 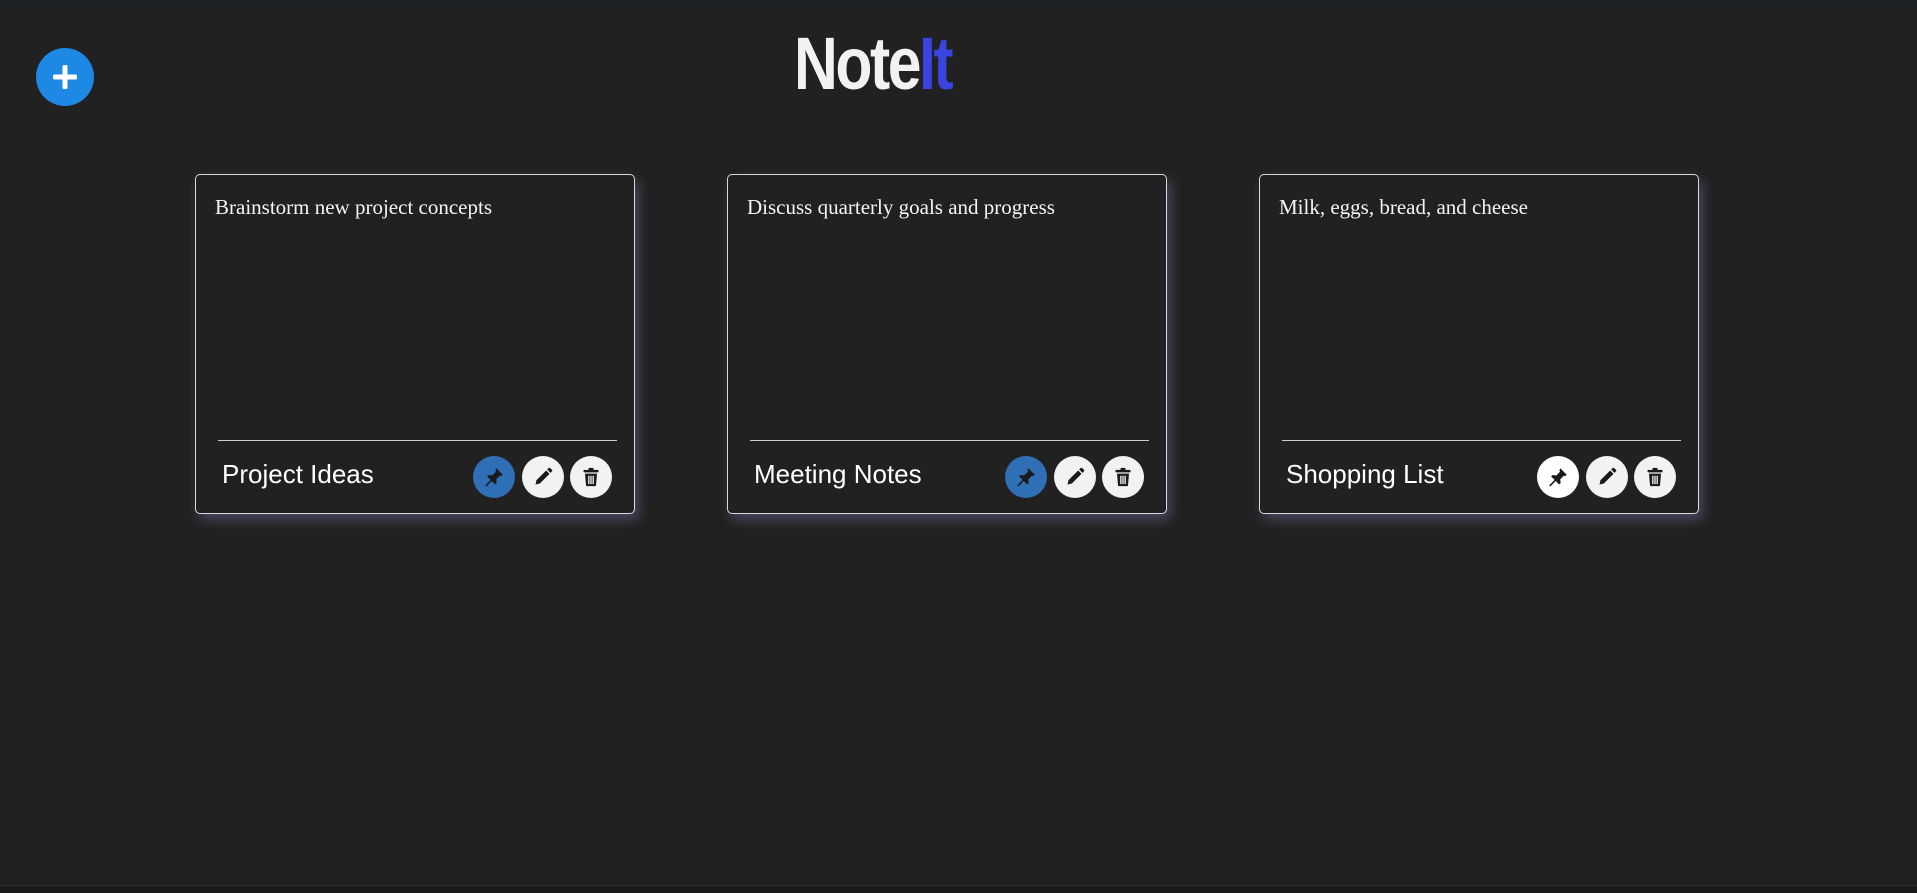 I want to click on window-top-strip, so click(x=958, y=3).